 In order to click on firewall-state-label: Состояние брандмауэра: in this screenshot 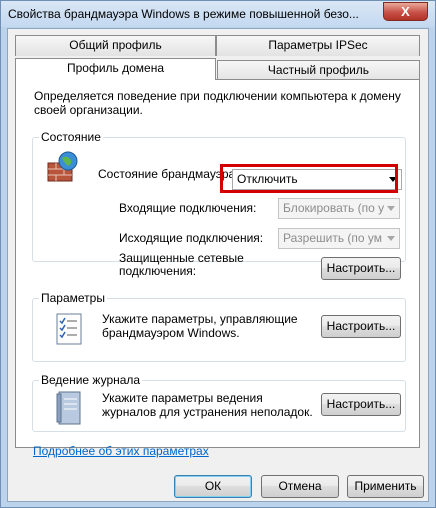, I will do `click(168, 174)`.